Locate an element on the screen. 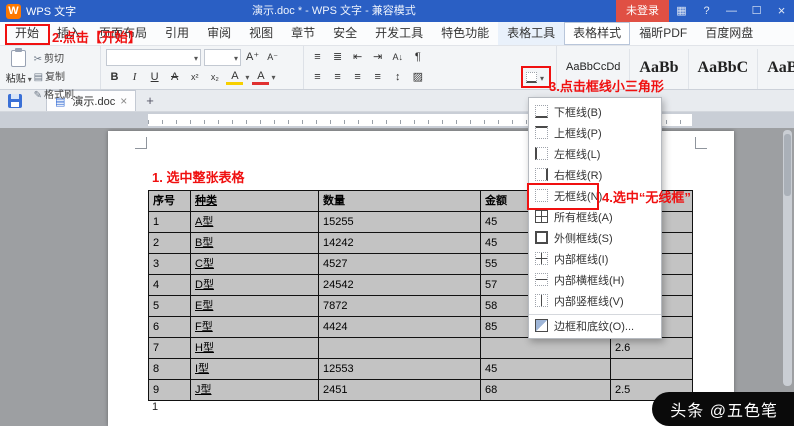  wps-logo: W is located at coordinates (13, 11).